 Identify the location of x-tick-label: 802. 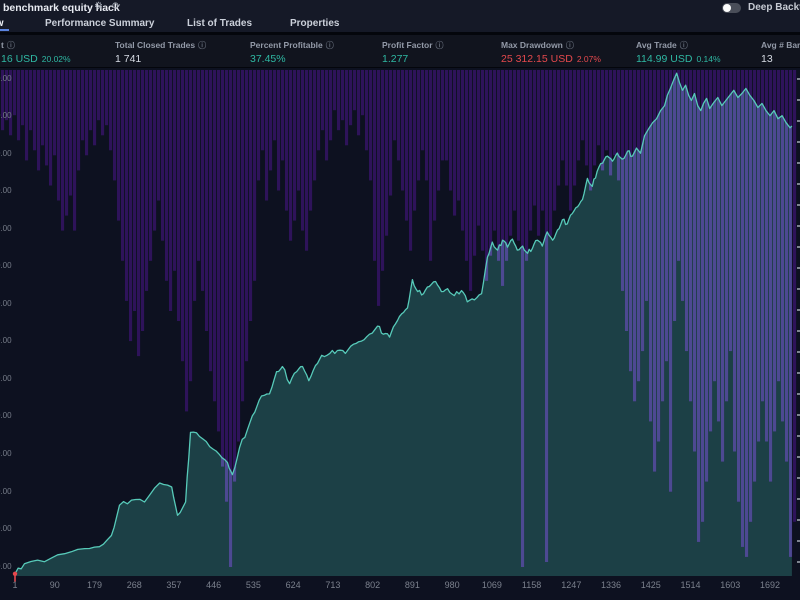
(373, 585).